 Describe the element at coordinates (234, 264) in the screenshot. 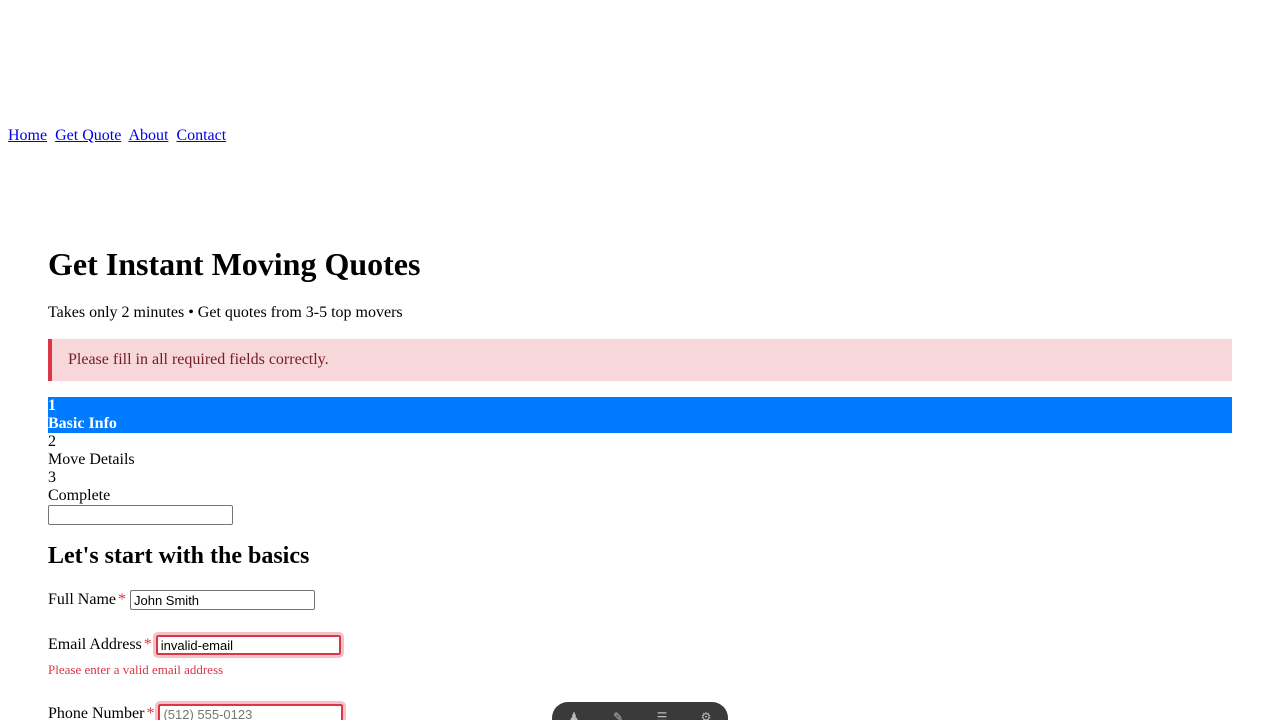

I see `page-title: Get Instant Moving Quotes` at that location.